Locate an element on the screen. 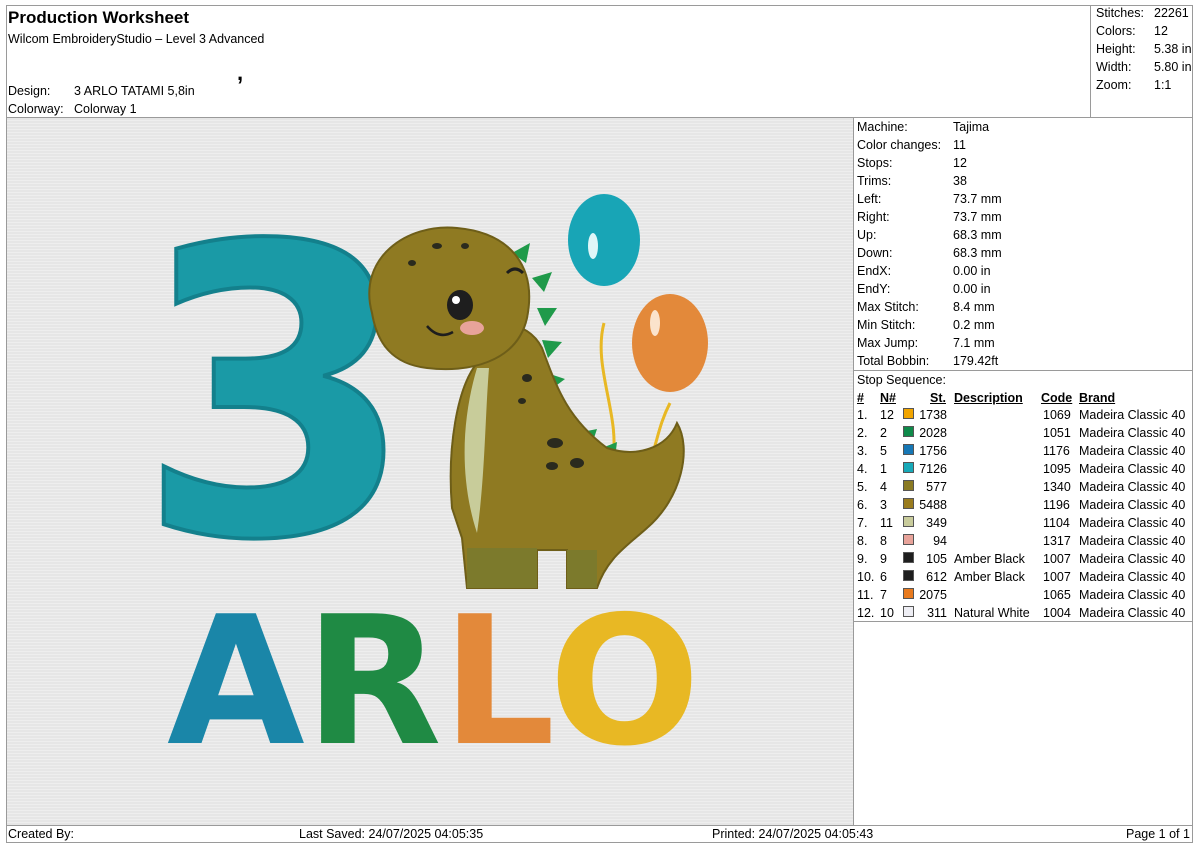 The width and height of the screenshot is (1200, 848). design-name: ARLO is located at coordinates (433, 681).